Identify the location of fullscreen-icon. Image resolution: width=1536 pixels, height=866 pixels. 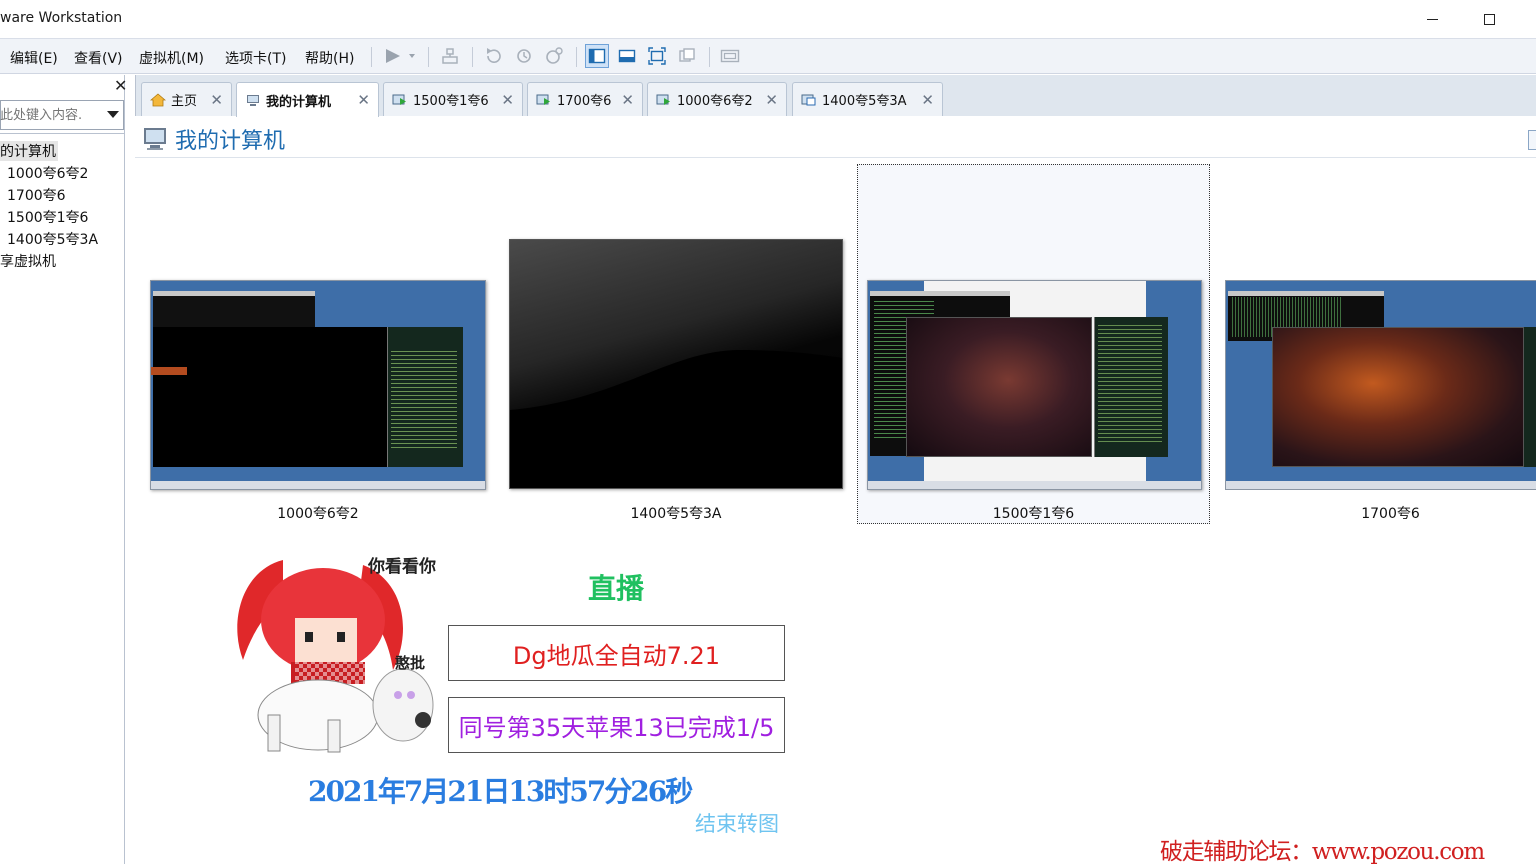
(657, 56).